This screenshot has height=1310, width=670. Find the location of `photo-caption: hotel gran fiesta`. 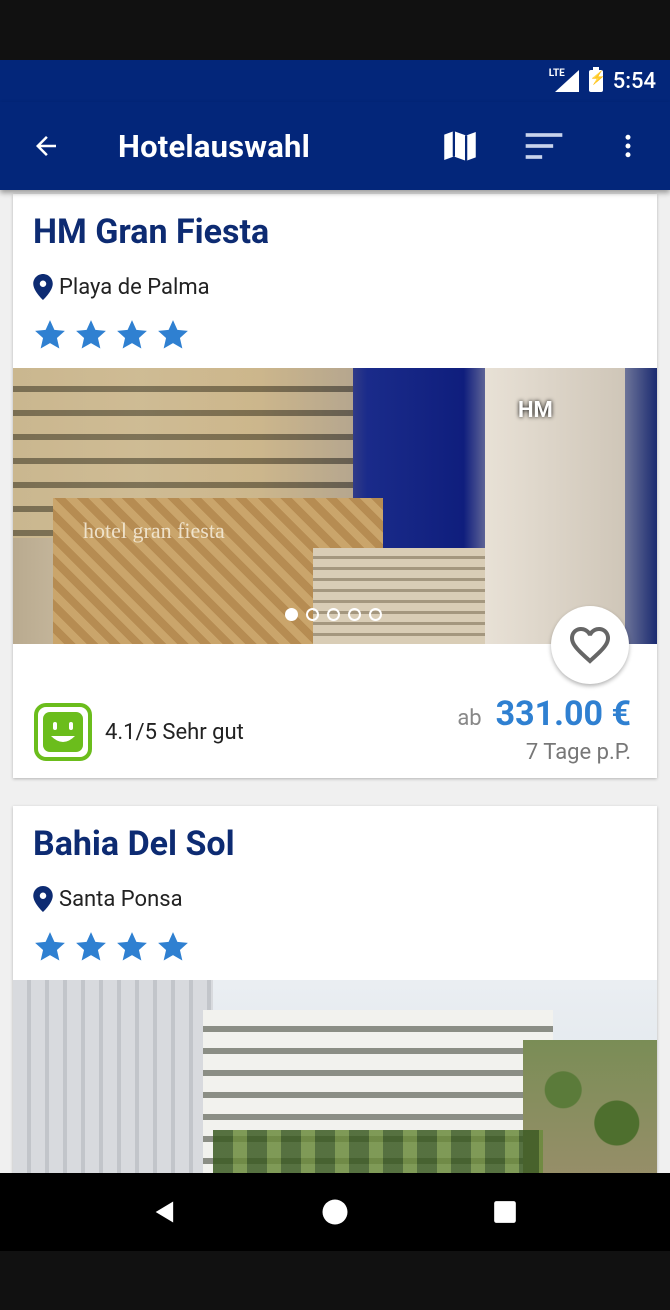

photo-caption: hotel gran fiesta is located at coordinates (154, 530).